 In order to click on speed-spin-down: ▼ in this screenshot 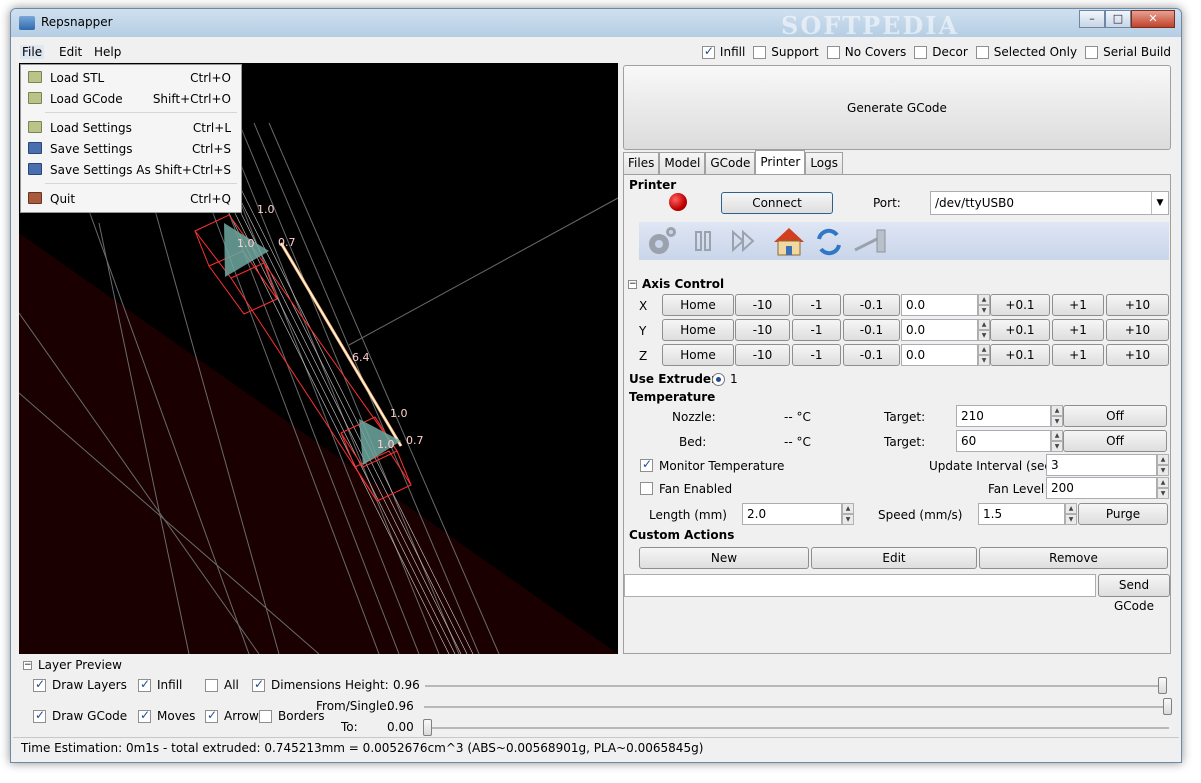, I will do `click(1071, 519)`.